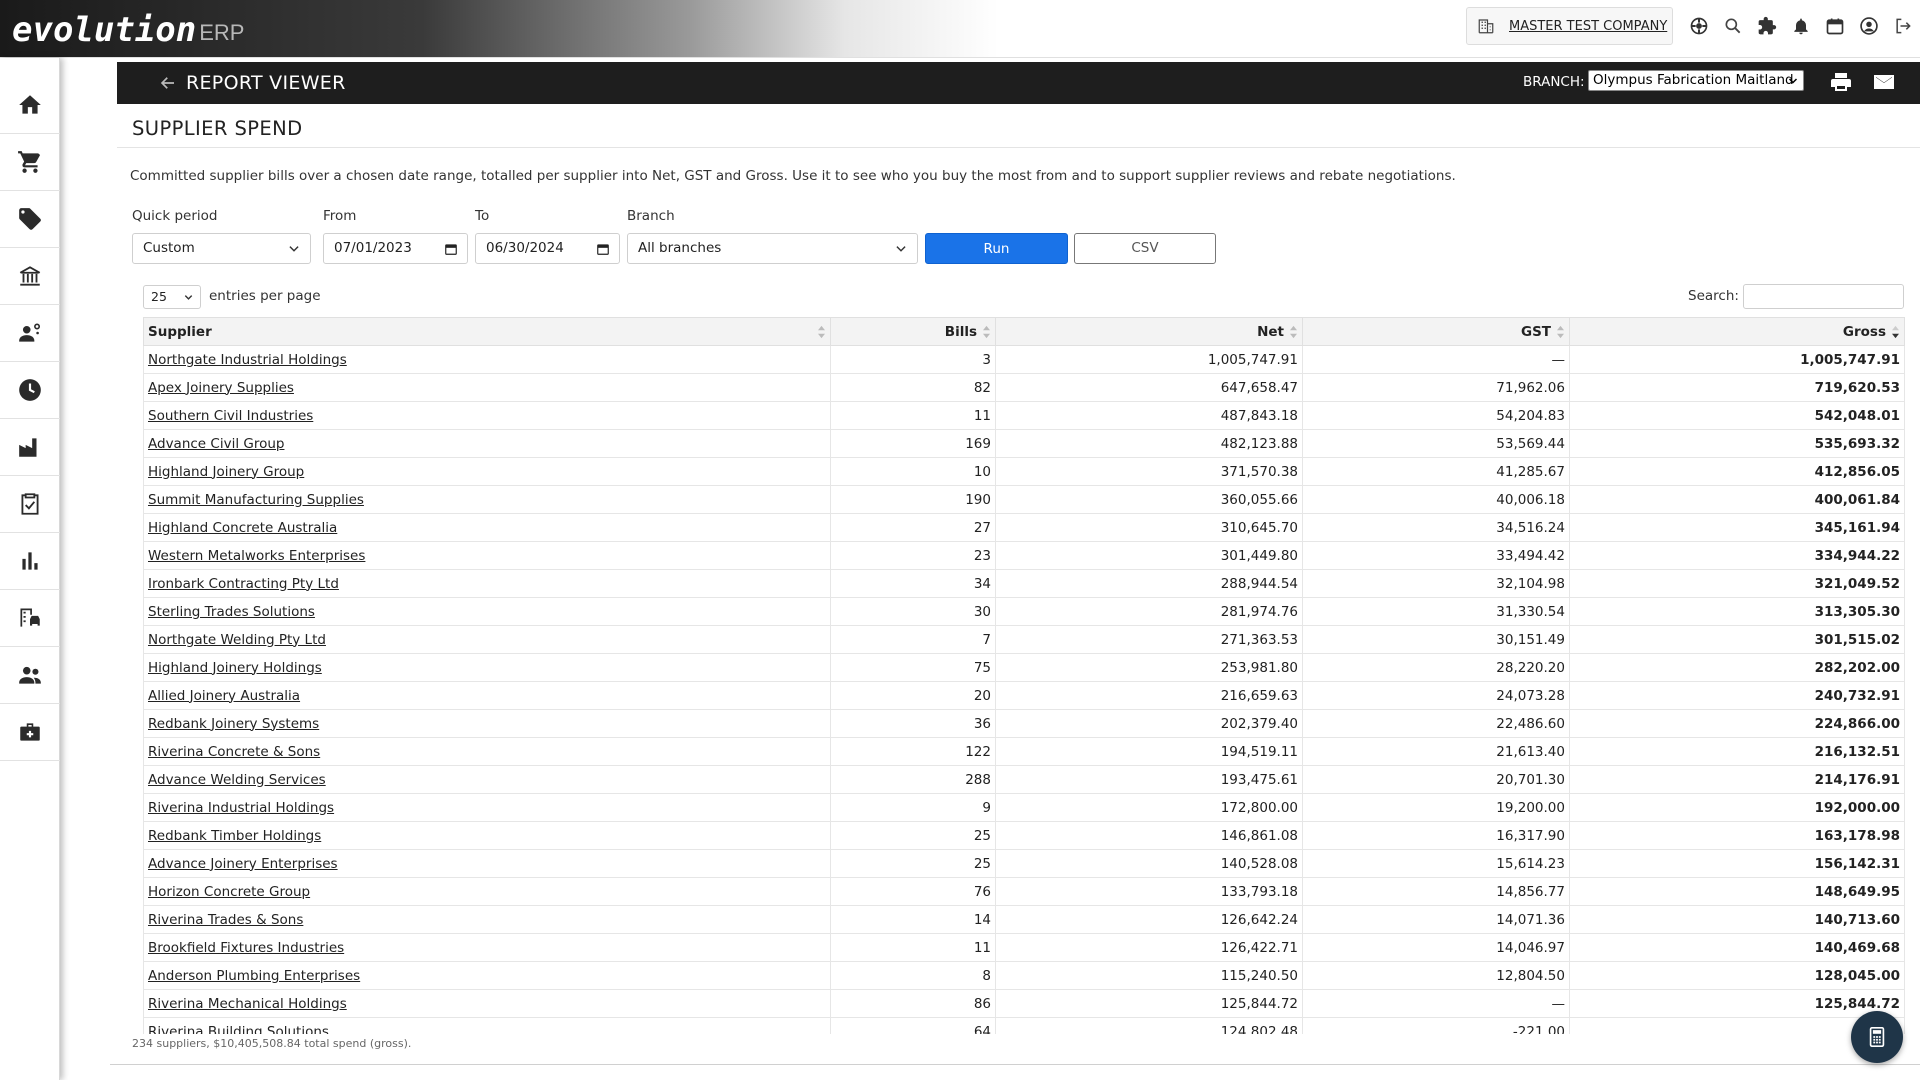  What do you see at coordinates (1869, 26) in the screenshot?
I see `account-icon` at bounding box center [1869, 26].